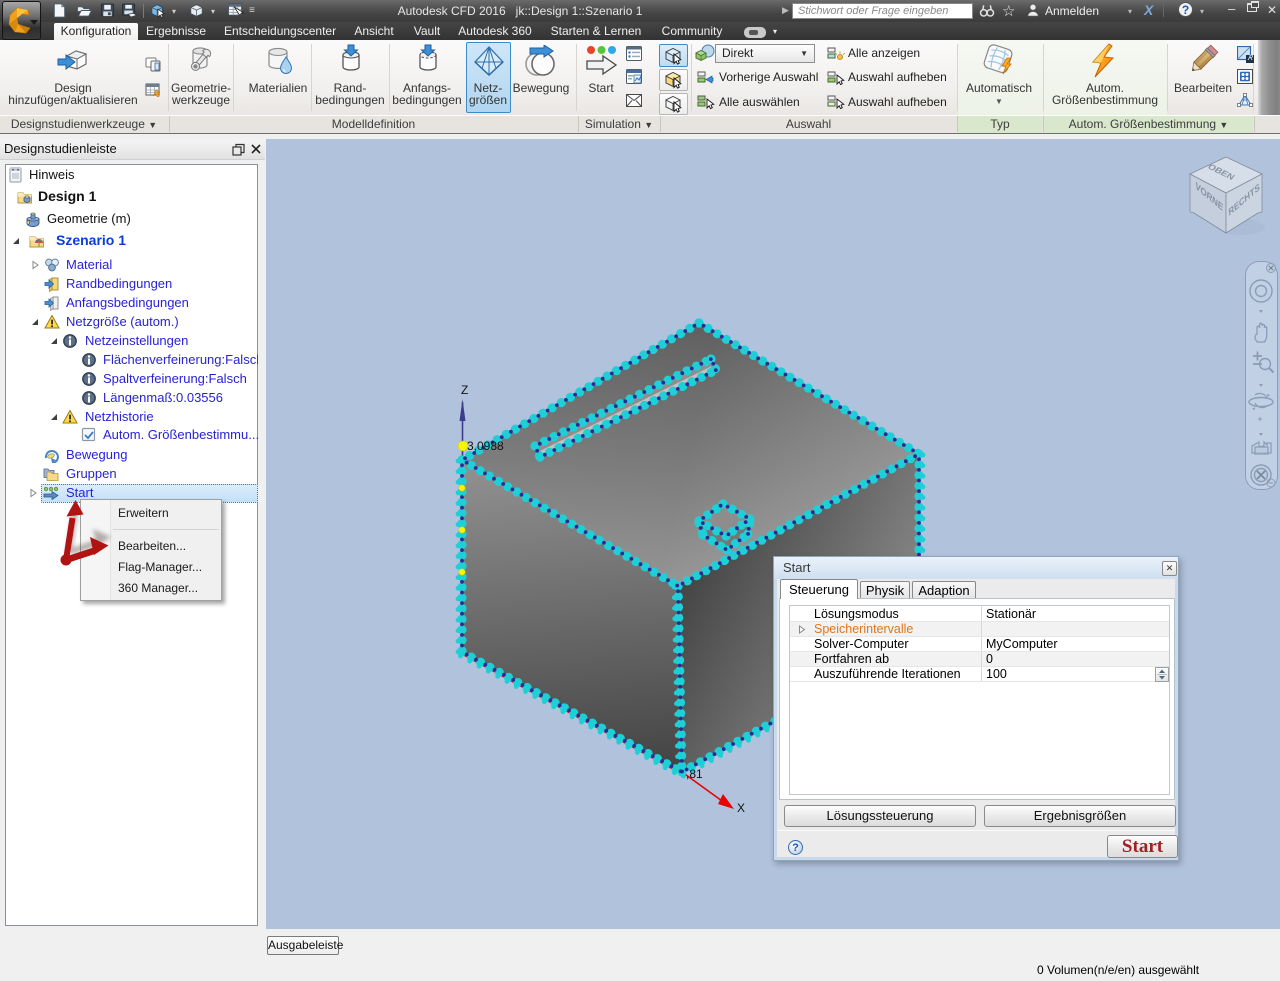 The height and width of the screenshot is (981, 1280). Describe the element at coordinates (741, 808) in the screenshot. I see `svg-text: X` at that location.